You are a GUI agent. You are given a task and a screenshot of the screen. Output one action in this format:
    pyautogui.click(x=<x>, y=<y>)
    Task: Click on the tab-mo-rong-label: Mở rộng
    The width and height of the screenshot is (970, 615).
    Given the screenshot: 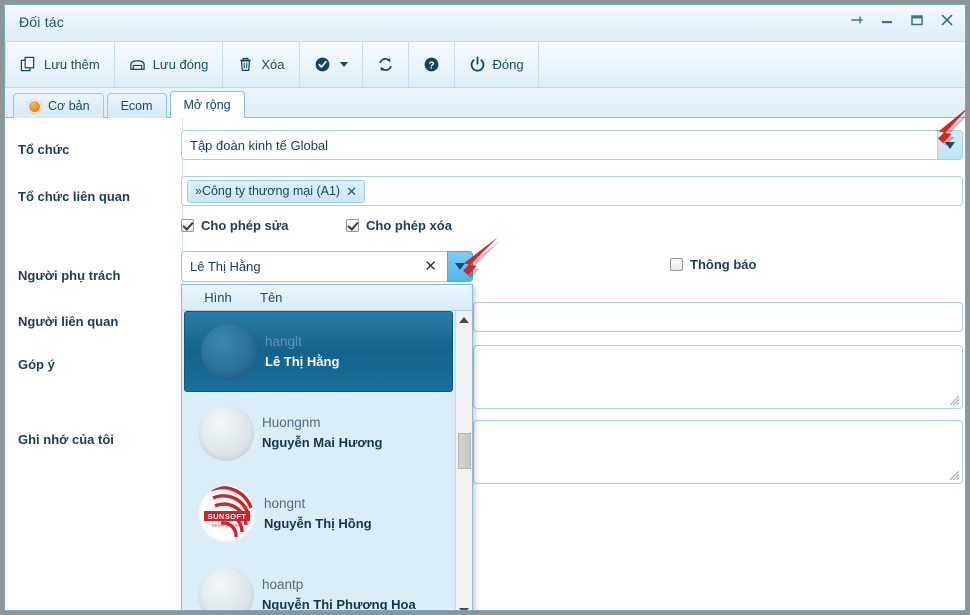 What is the action you would take?
    pyautogui.click(x=207, y=105)
    